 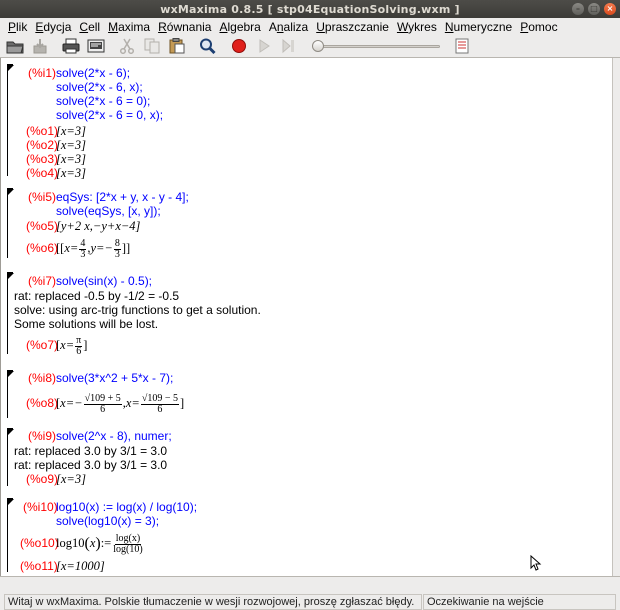 I want to click on step-icon, so click(x=289, y=46).